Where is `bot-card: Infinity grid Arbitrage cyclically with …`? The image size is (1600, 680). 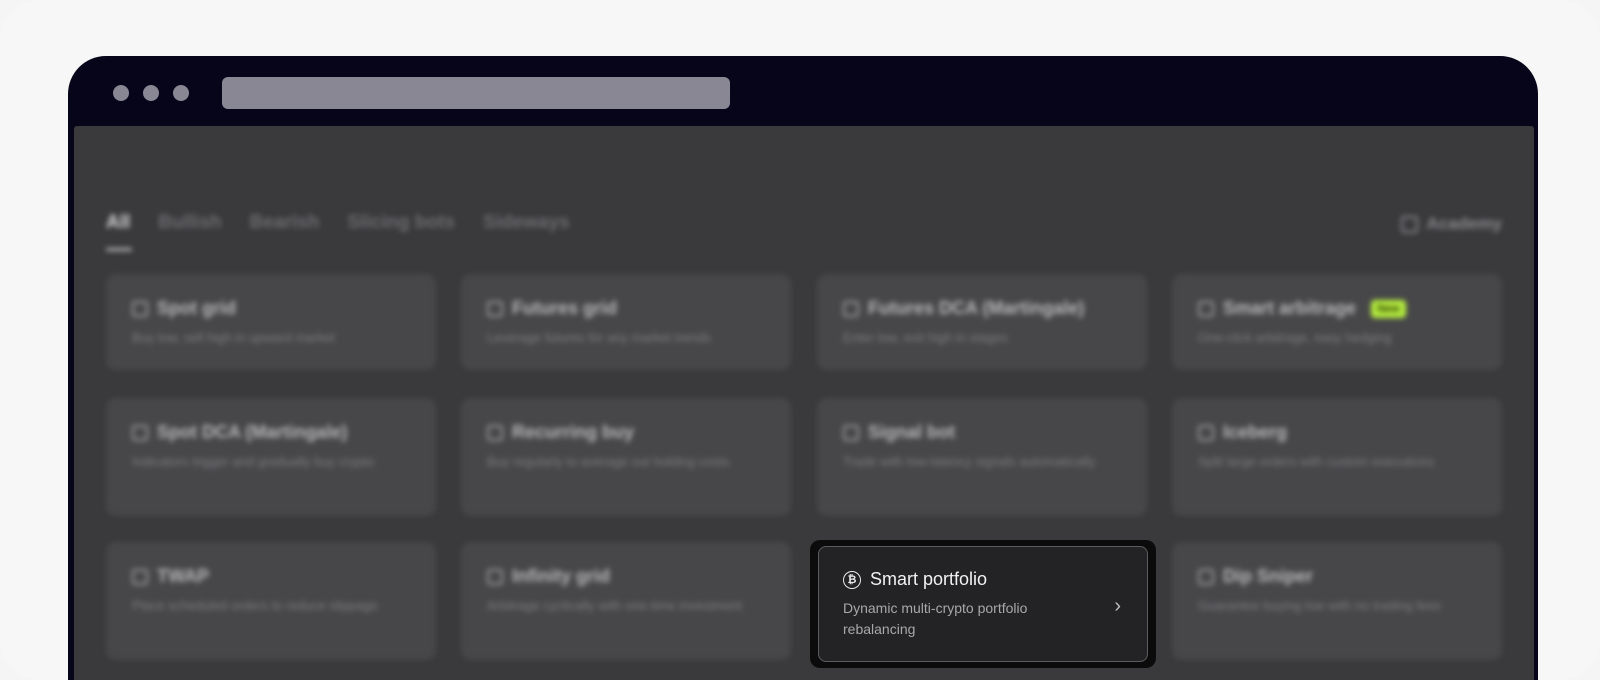 bot-card: Infinity grid Arbitrage cyclically with … is located at coordinates (626, 601).